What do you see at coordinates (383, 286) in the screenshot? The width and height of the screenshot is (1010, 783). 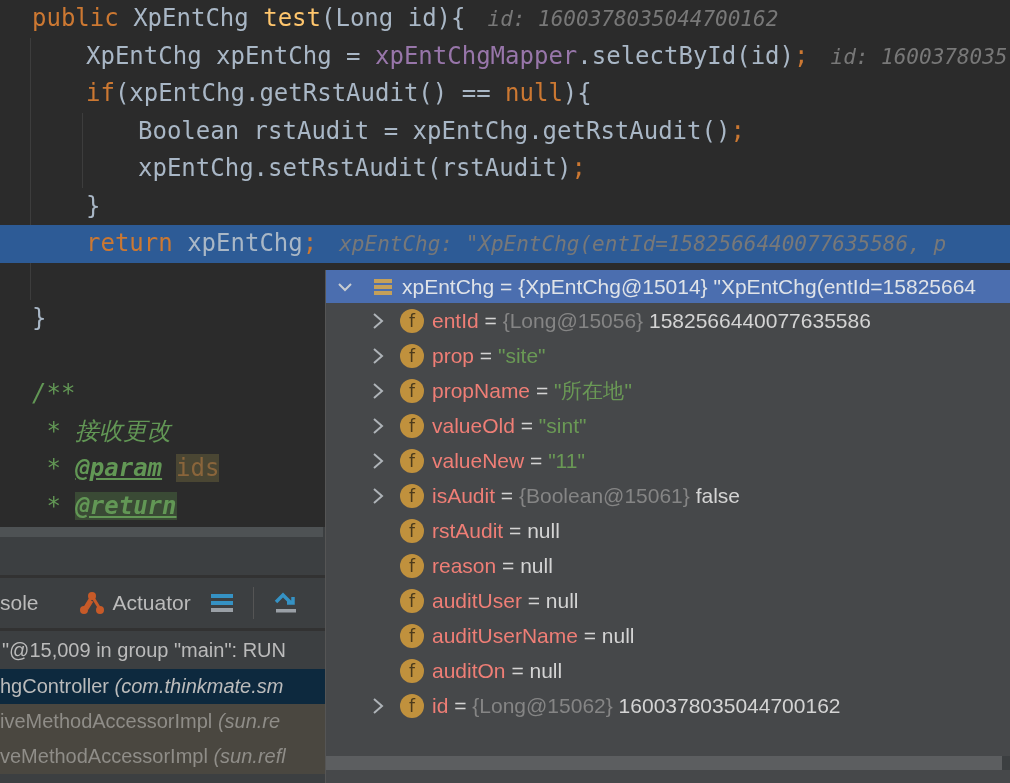 I see `stack-icon` at bounding box center [383, 286].